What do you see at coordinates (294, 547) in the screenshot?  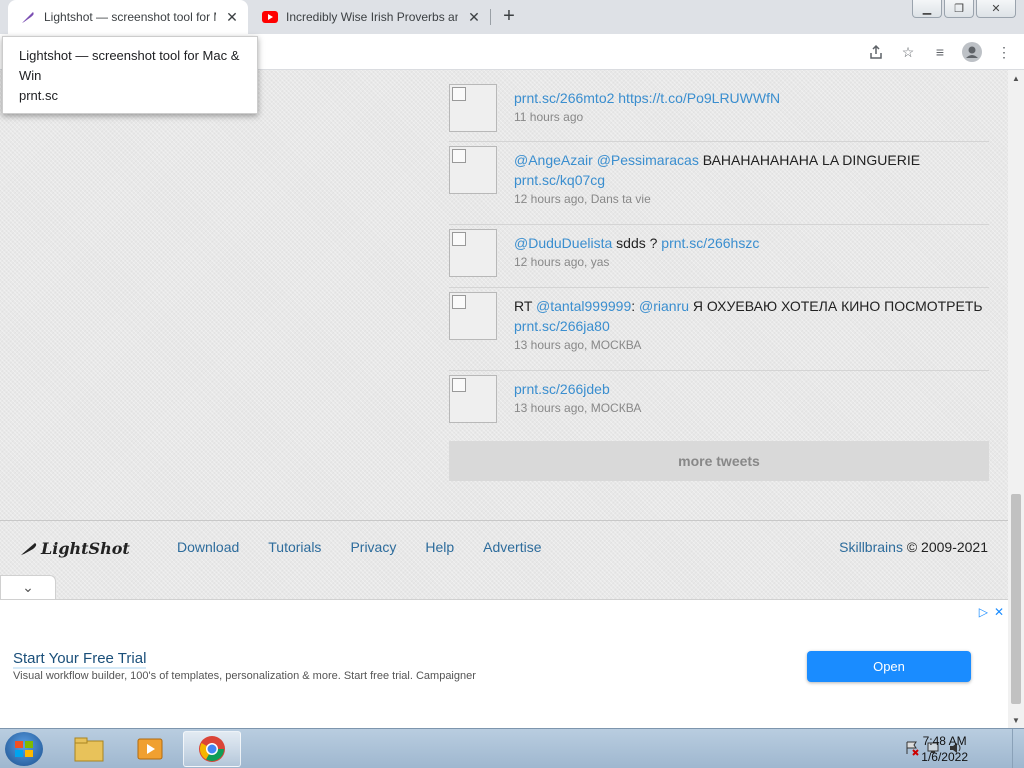 I see `footer-link-tutorials: Tutorials` at bounding box center [294, 547].